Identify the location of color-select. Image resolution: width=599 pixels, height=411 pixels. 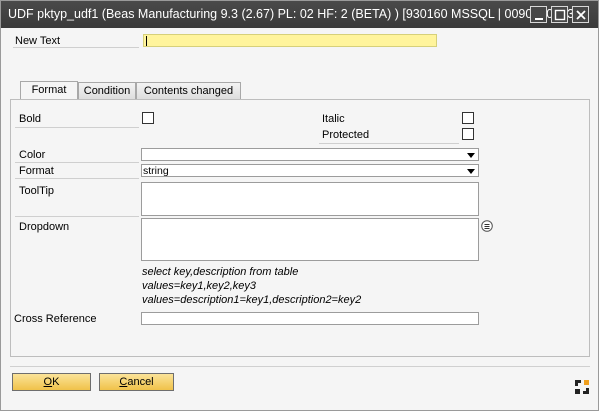
(310, 154).